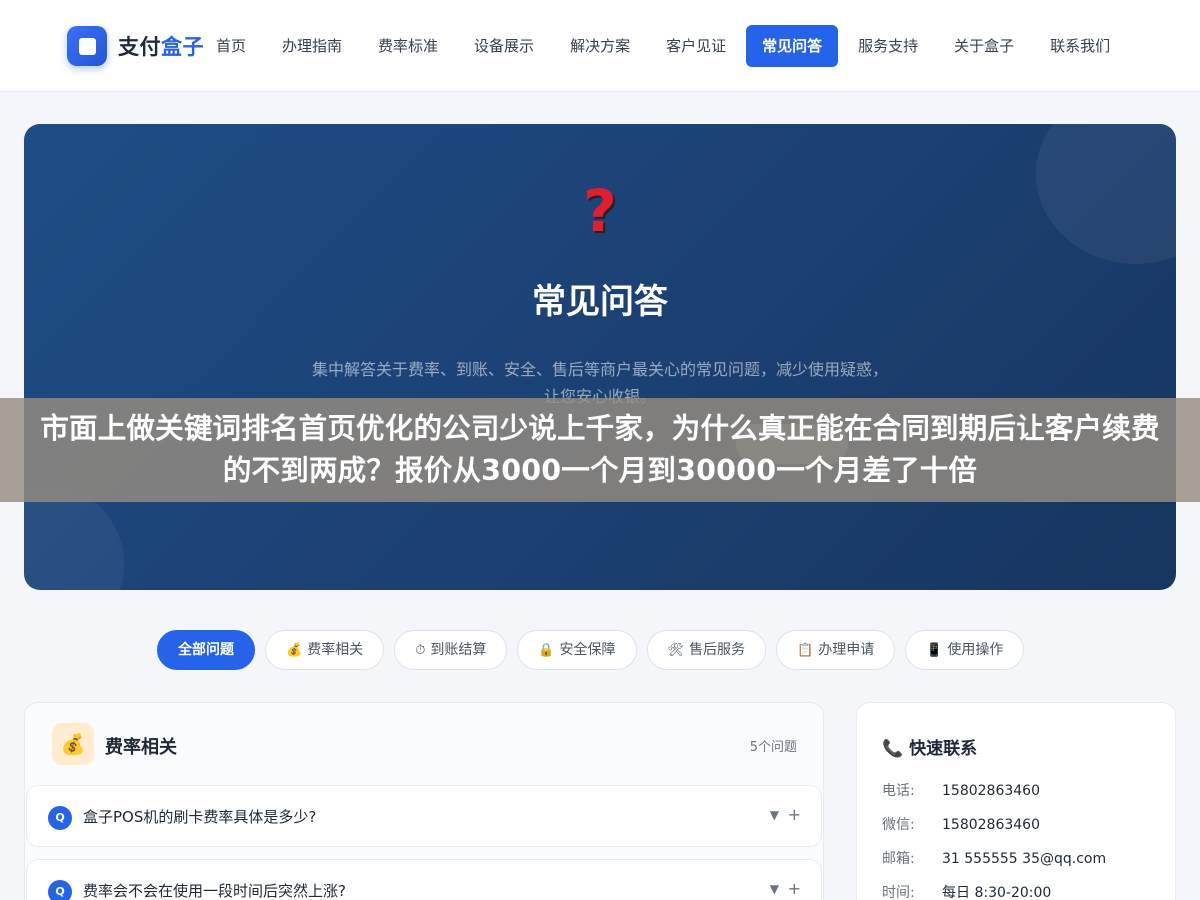 Image resolution: width=1200 pixels, height=900 pixels. Describe the element at coordinates (997, 892) in the screenshot. I see `contact-value: 每日 8:30-20:00` at that location.